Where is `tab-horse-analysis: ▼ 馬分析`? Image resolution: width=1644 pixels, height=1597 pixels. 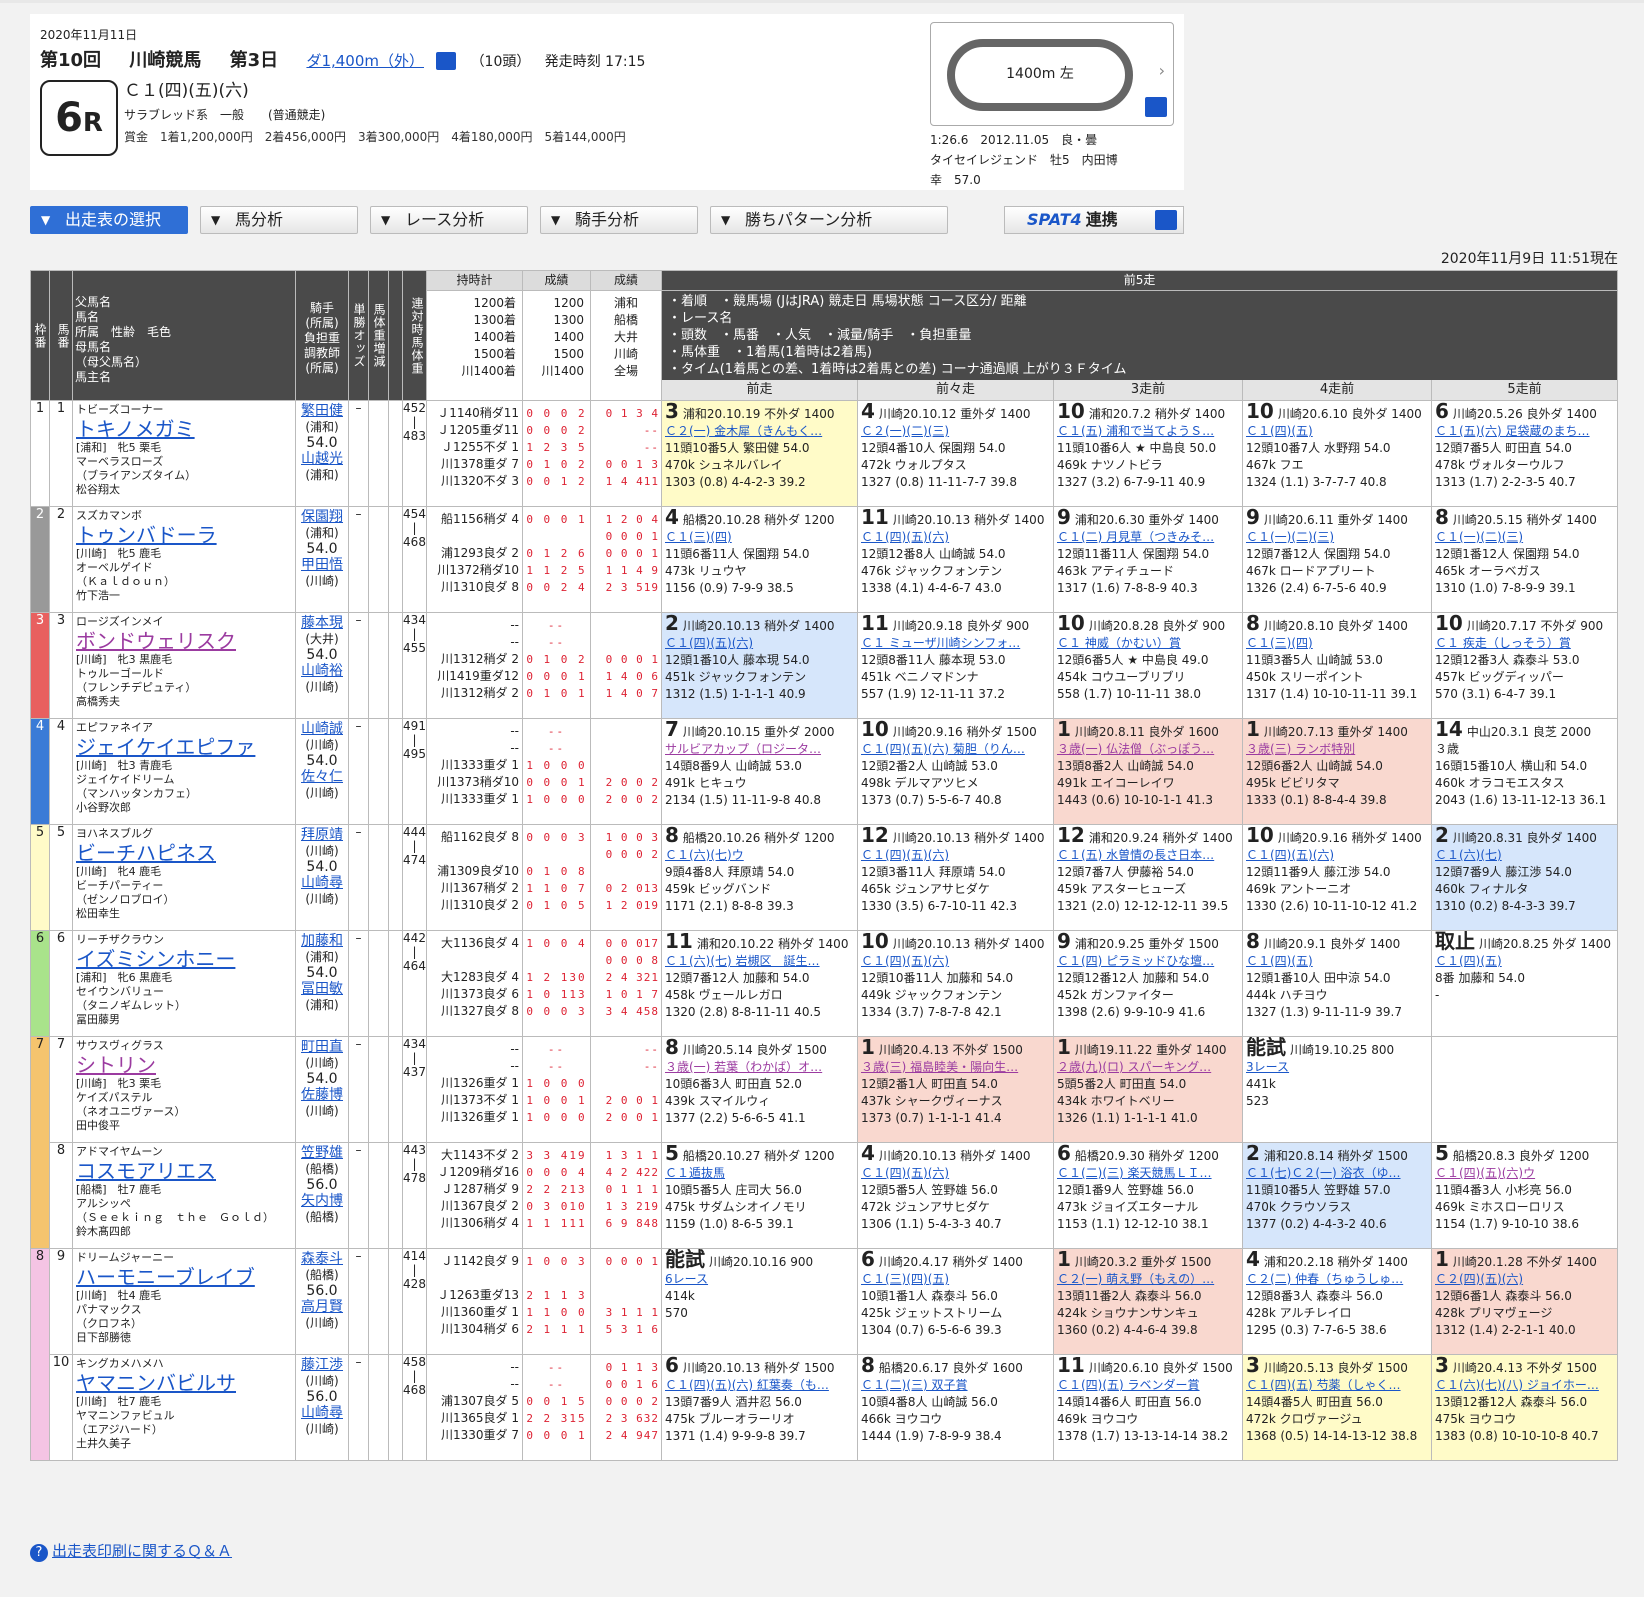 tab-horse-analysis: ▼ 馬分析 is located at coordinates (279, 220).